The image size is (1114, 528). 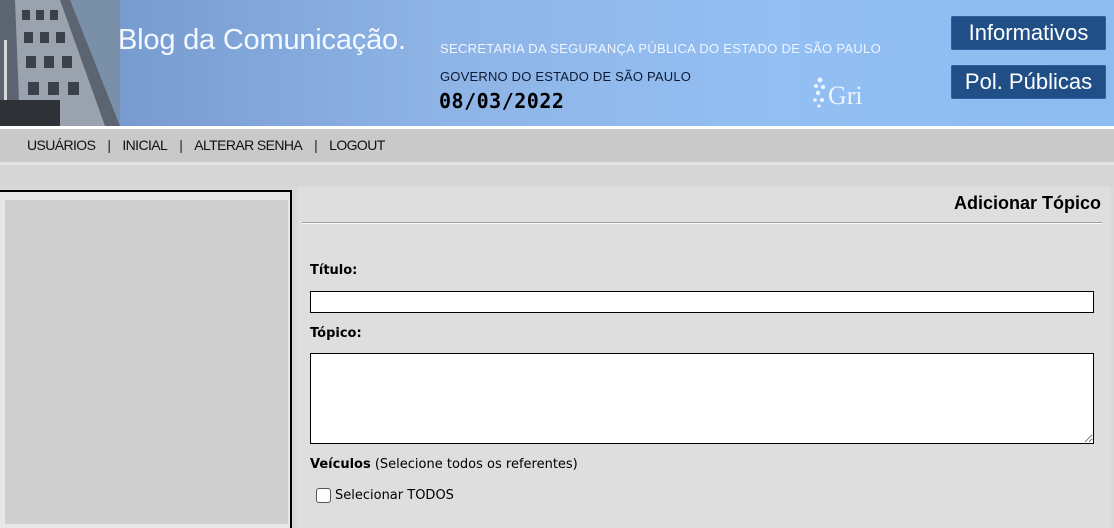 What do you see at coordinates (702, 223) in the screenshot?
I see `title-divider` at bounding box center [702, 223].